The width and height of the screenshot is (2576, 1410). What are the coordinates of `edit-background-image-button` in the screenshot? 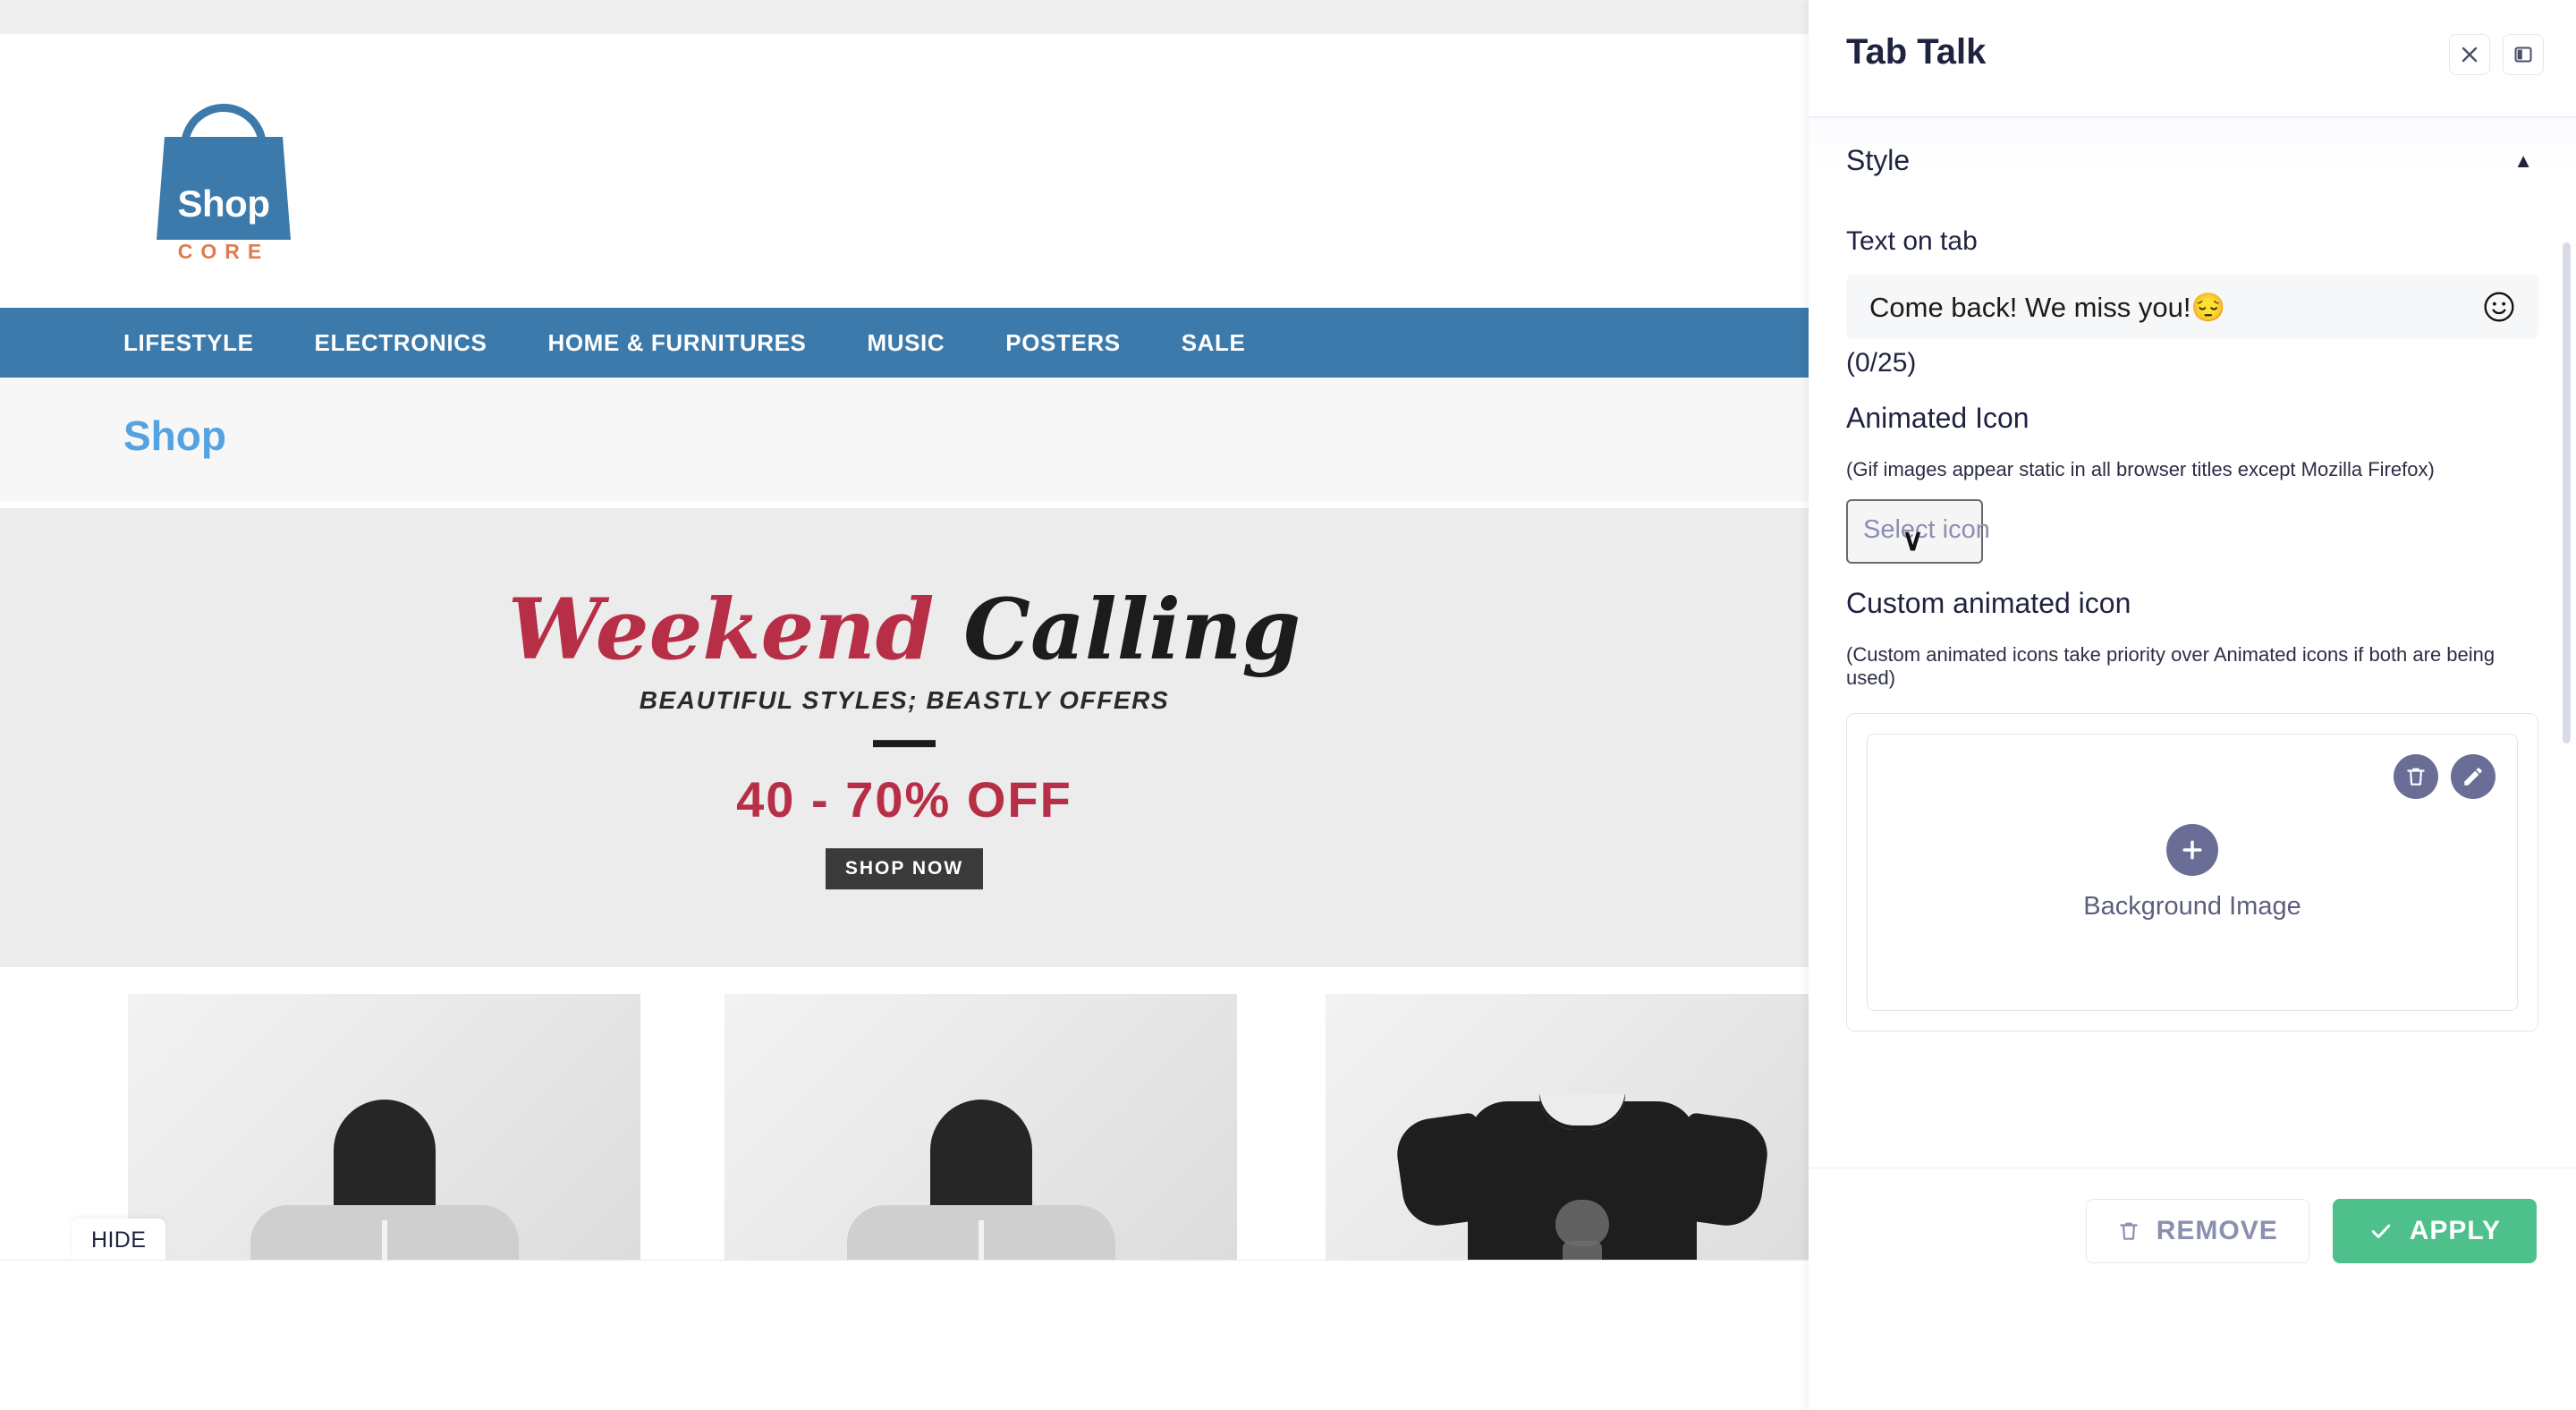 It's located at (2473, 777).